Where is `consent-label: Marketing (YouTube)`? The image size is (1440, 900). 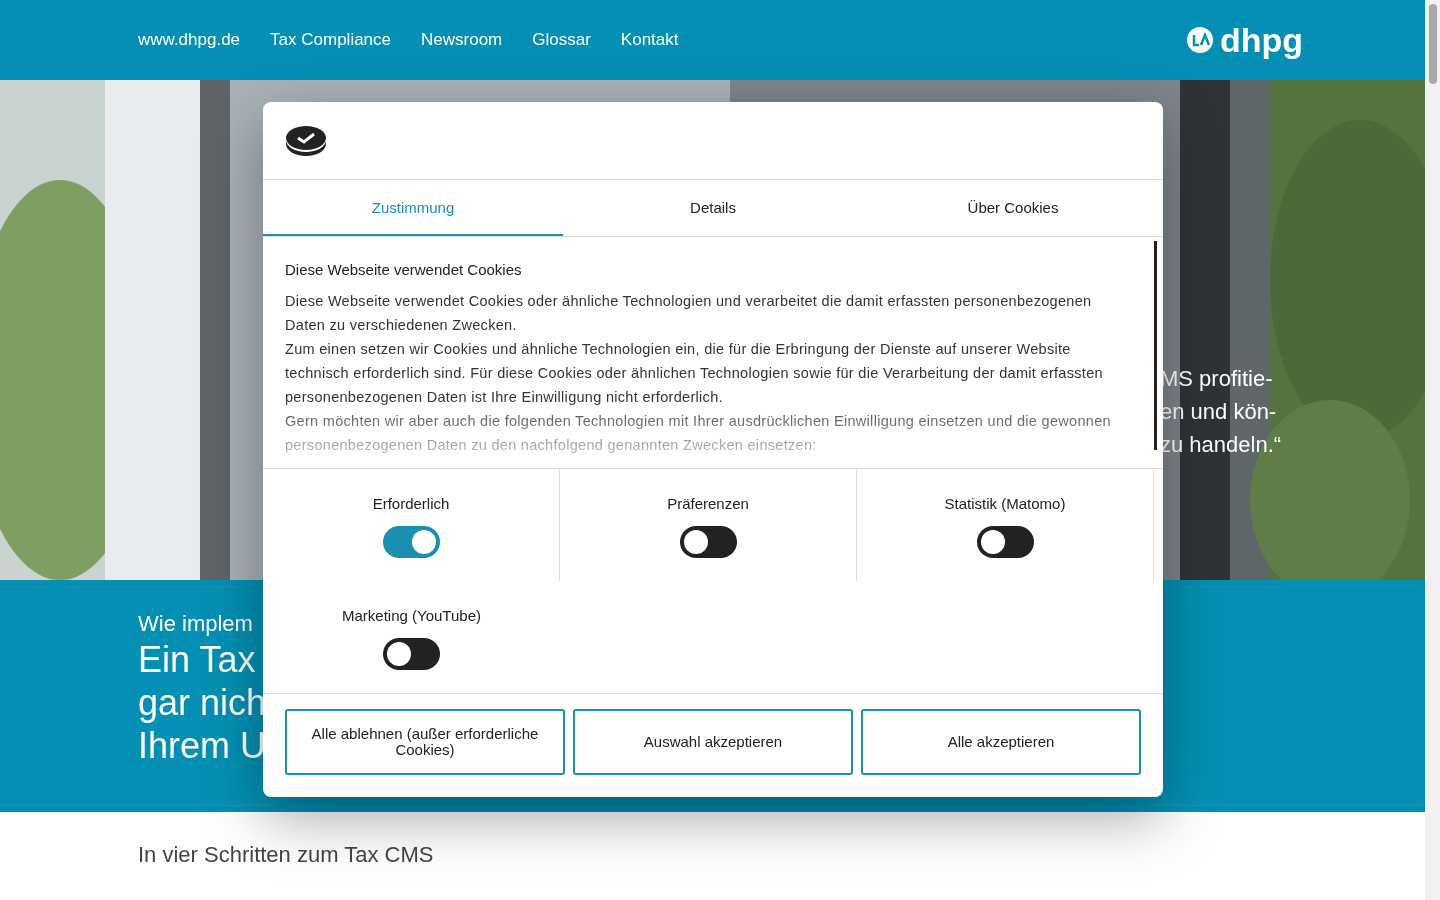
consent-label: Marketing (YouTube) is located at coordinates (411, 615).